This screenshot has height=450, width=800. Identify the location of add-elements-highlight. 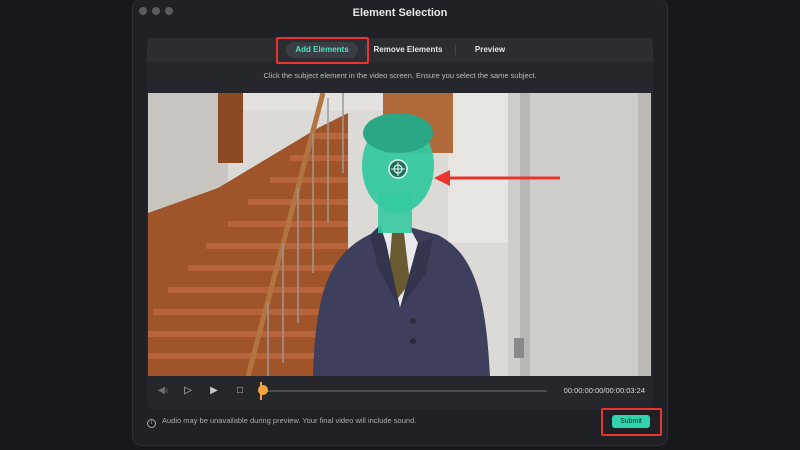
(322, 50).